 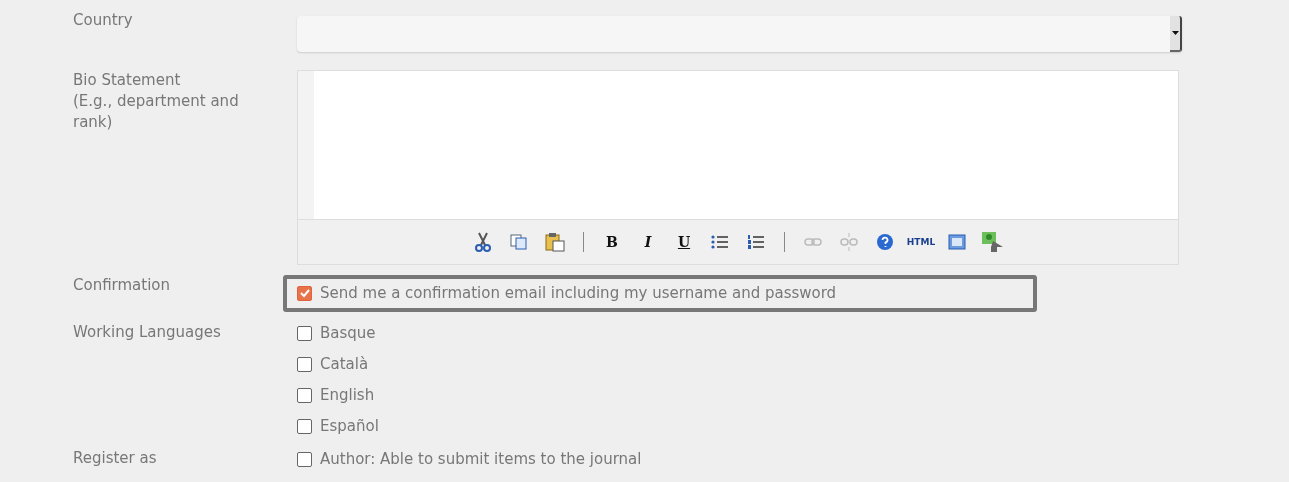 What do you see at coordinates (849, 242) in the screenshot?
I see `broken-link-icon` at bounding box center [849, 242].